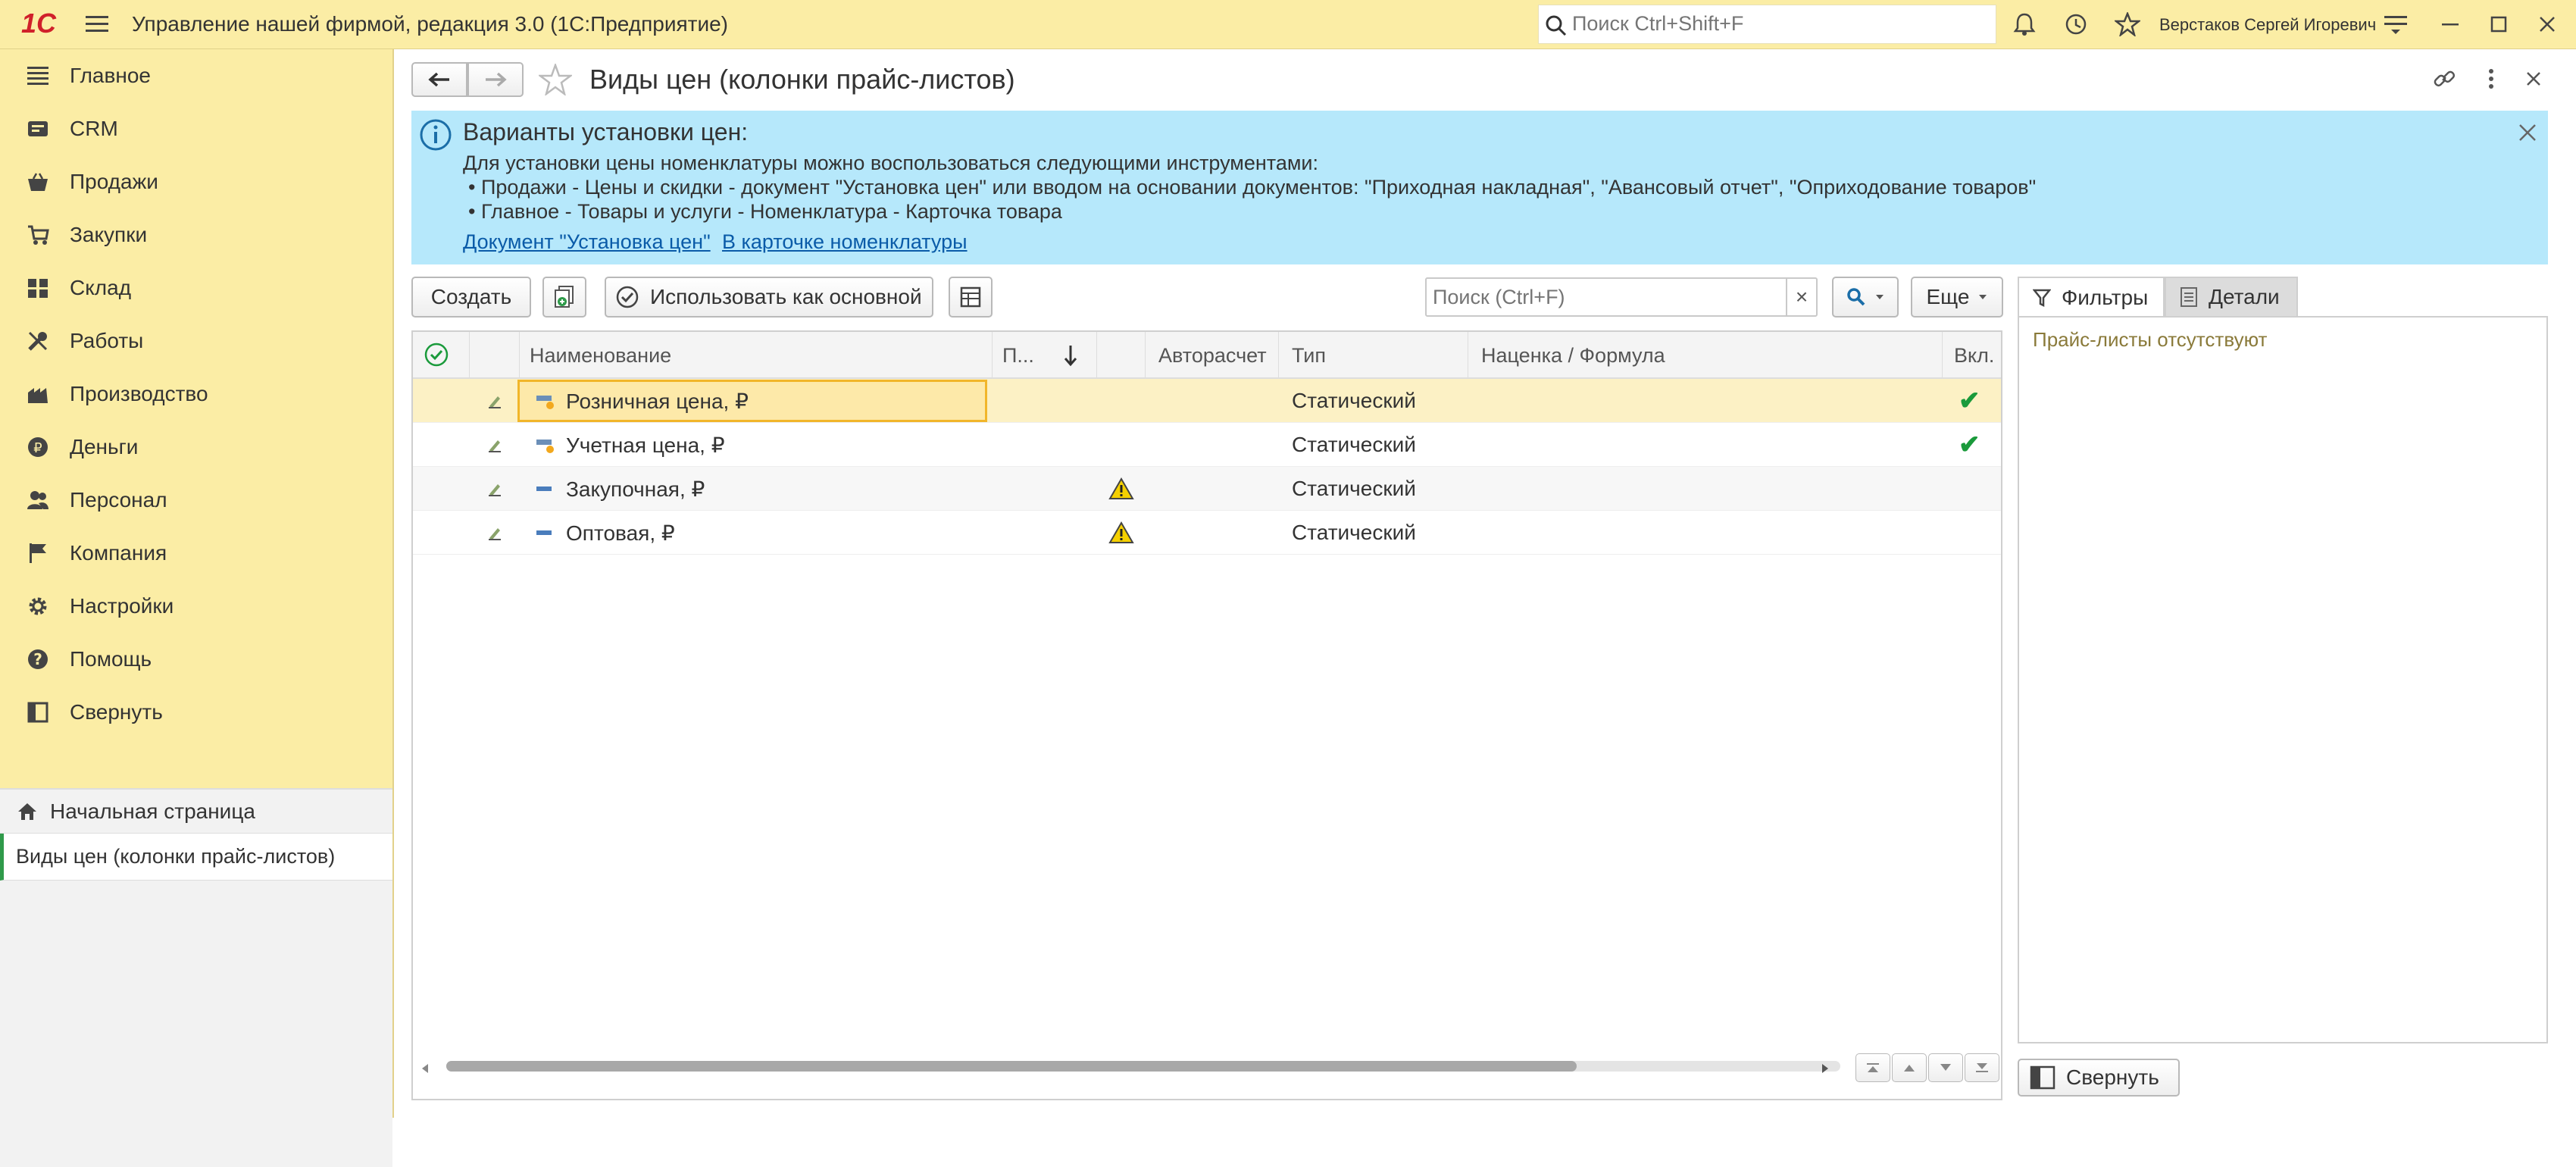 The height and width of the screenshot is (1167, 2576). Describe the element at coordinates (38, 76) in the screenshot. I see `list-icon` at that location.